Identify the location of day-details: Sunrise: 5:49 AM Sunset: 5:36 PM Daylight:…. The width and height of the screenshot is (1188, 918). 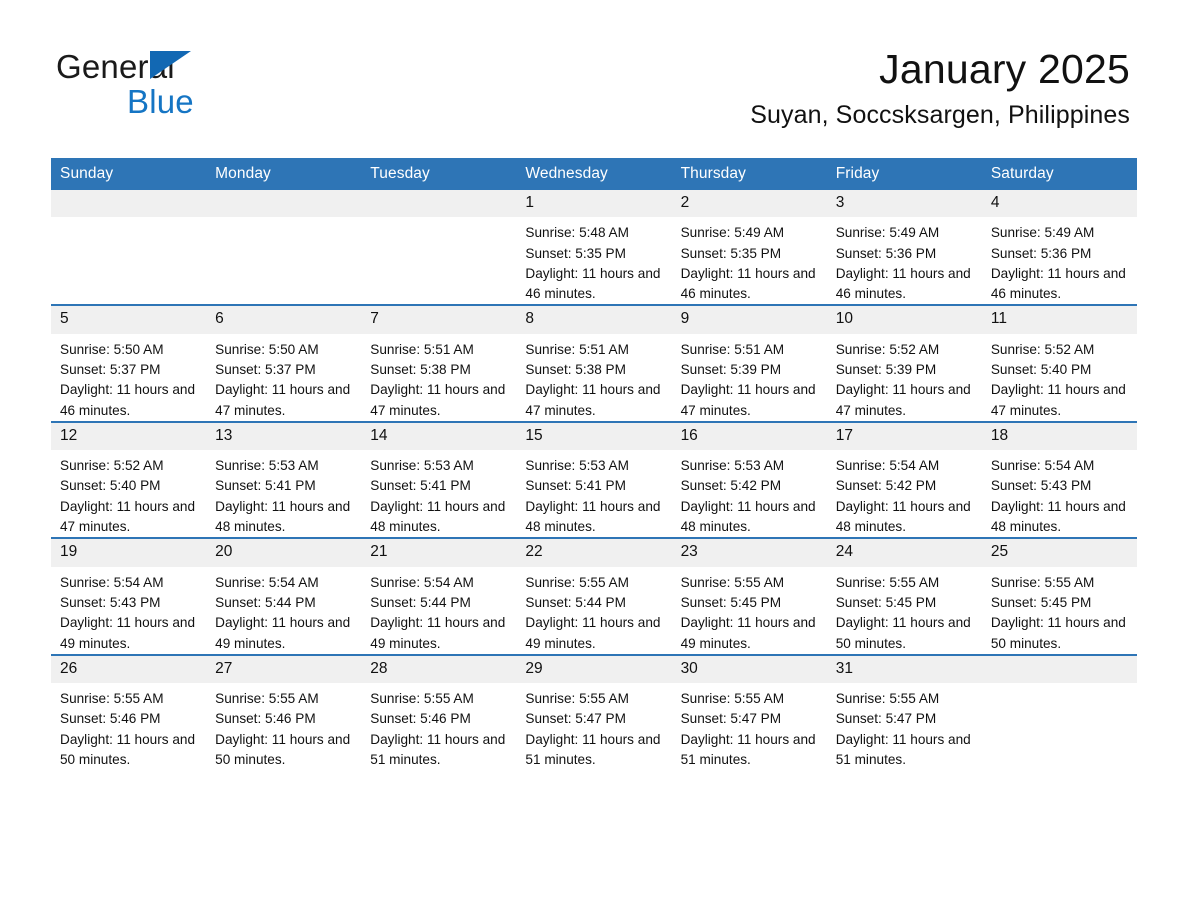
(1059, 260).